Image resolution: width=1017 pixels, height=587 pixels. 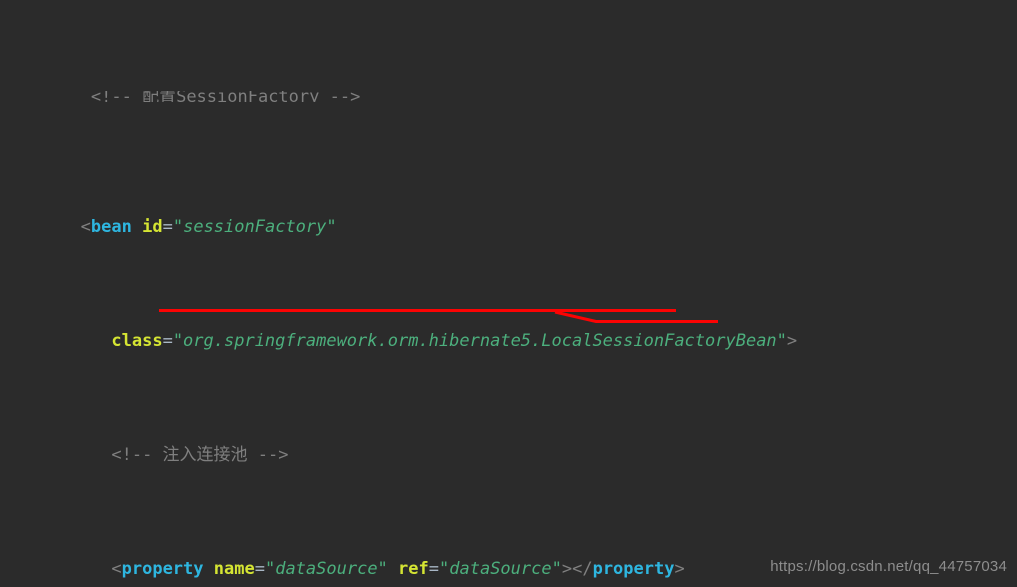 What do you see at coordinates (508, 215) in the screenshot?
I see `code-line-2: <bean id="sessionFactory"` at bounding box center [508, 215].